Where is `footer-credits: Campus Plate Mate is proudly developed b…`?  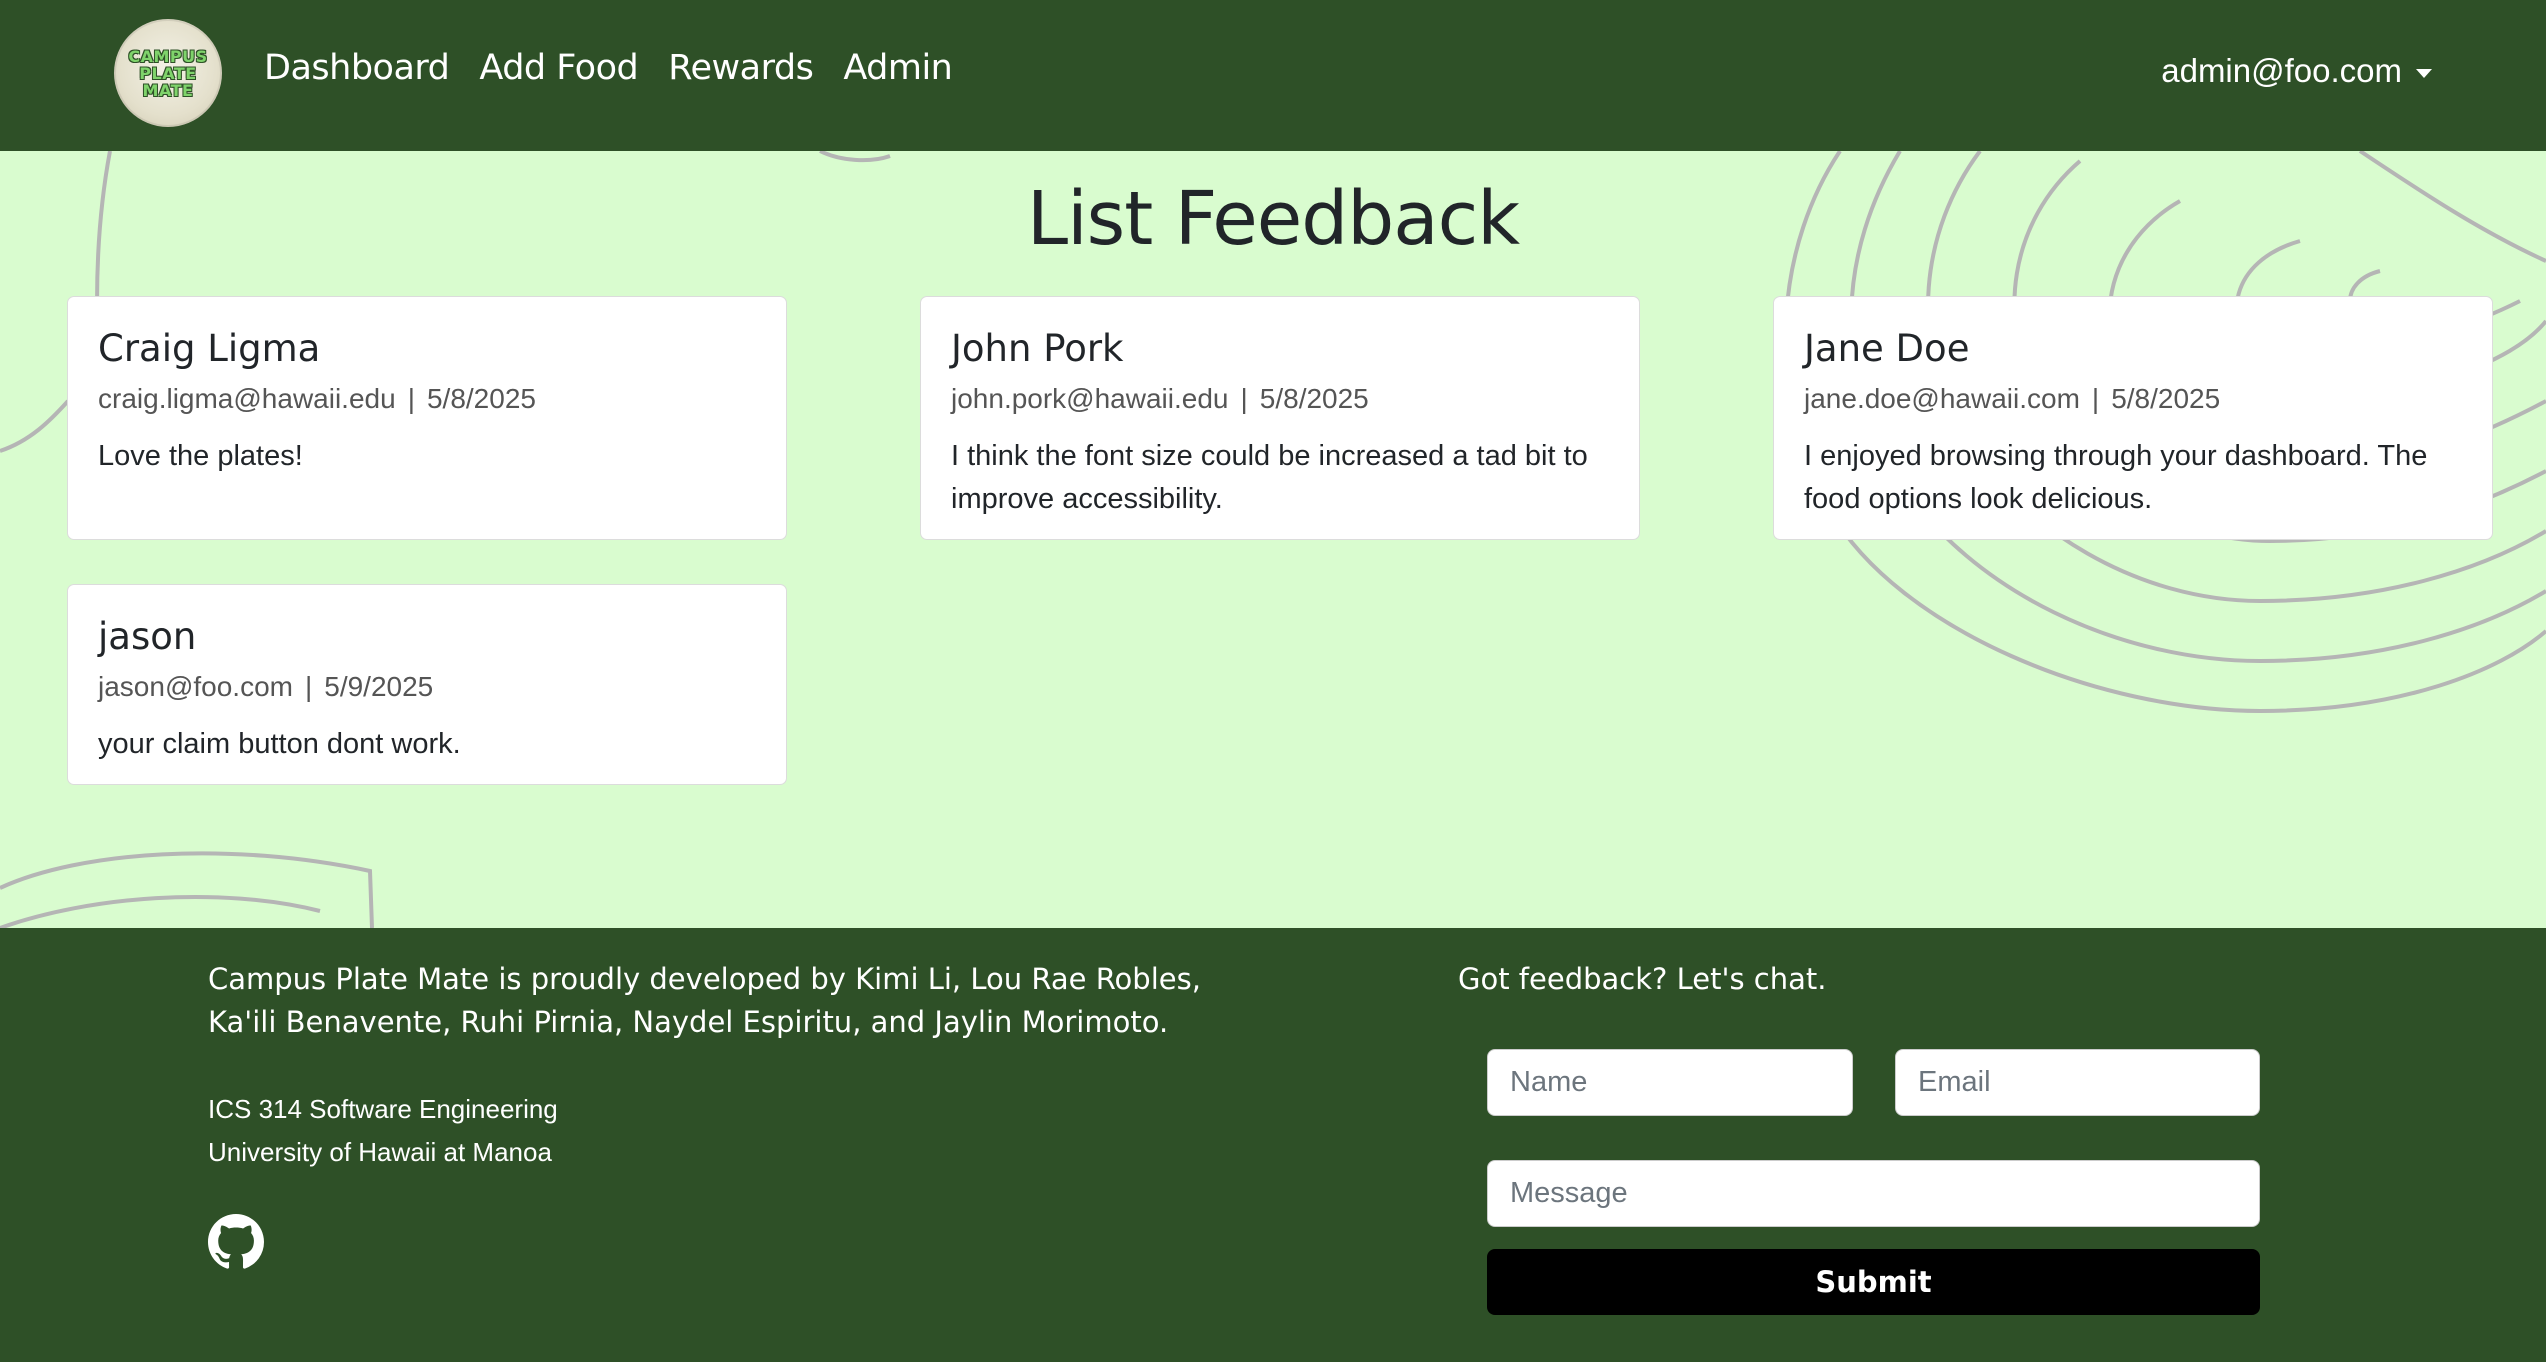 footer-credits: Campus Plate Mate is proudly developed b… is located at coordinates (704, 1000).